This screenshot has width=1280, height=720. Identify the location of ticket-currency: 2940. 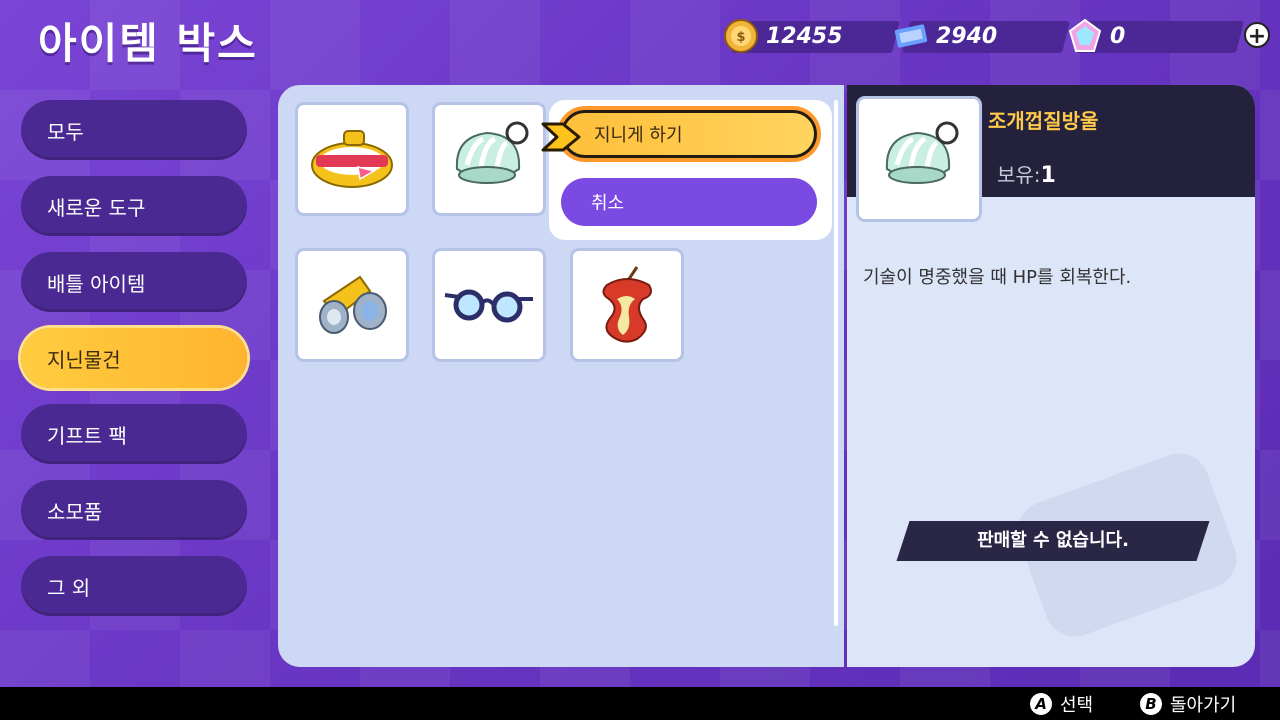
(981, 36).